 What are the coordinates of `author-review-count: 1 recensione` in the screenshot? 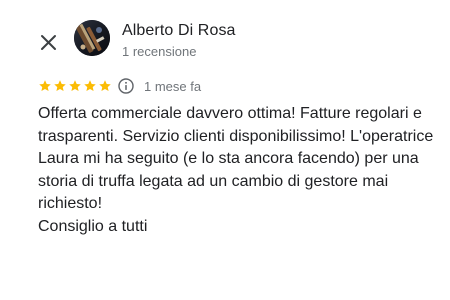 It's located at (159, 51).